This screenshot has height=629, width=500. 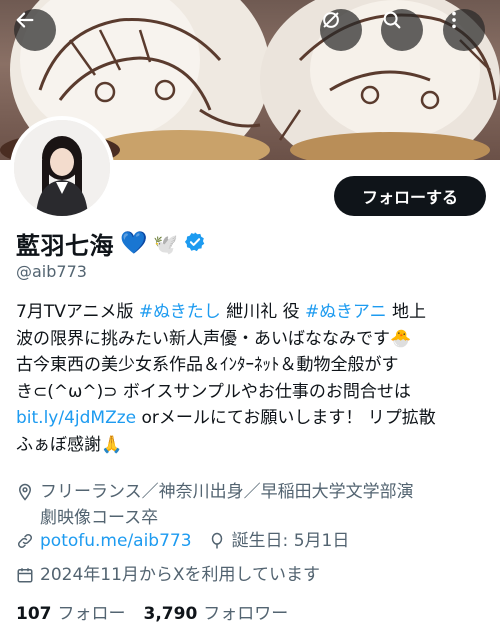 What do you see at coordinates (406, 312) in the screenshot?
I see `bio-text: 地上` at bounding box center [406, 312].